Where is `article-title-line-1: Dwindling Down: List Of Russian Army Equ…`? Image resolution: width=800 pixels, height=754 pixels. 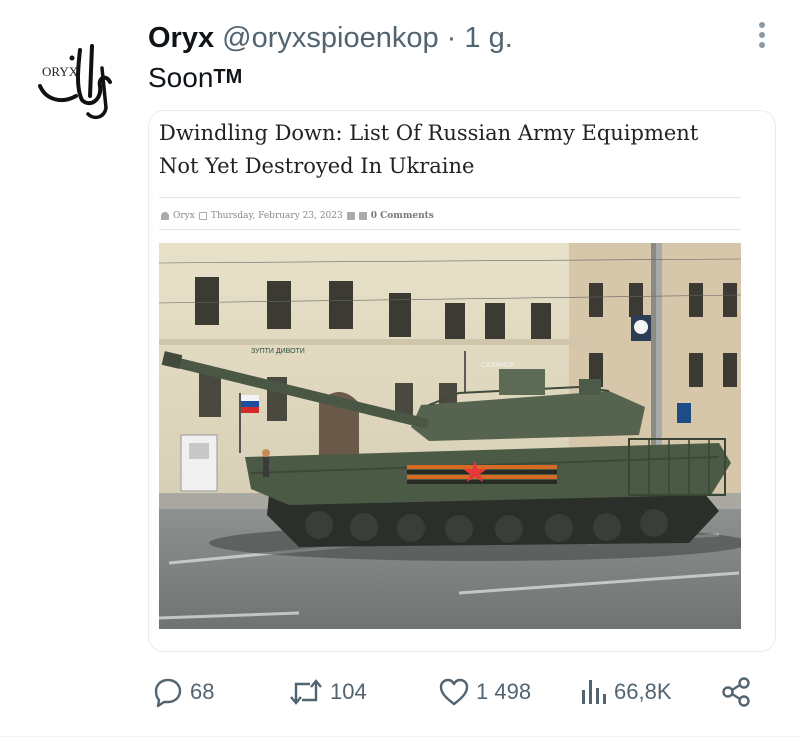
article-title-line-1: Dwindling Down: List Of Russian Army Equ… is located at coordinates (429, 133).